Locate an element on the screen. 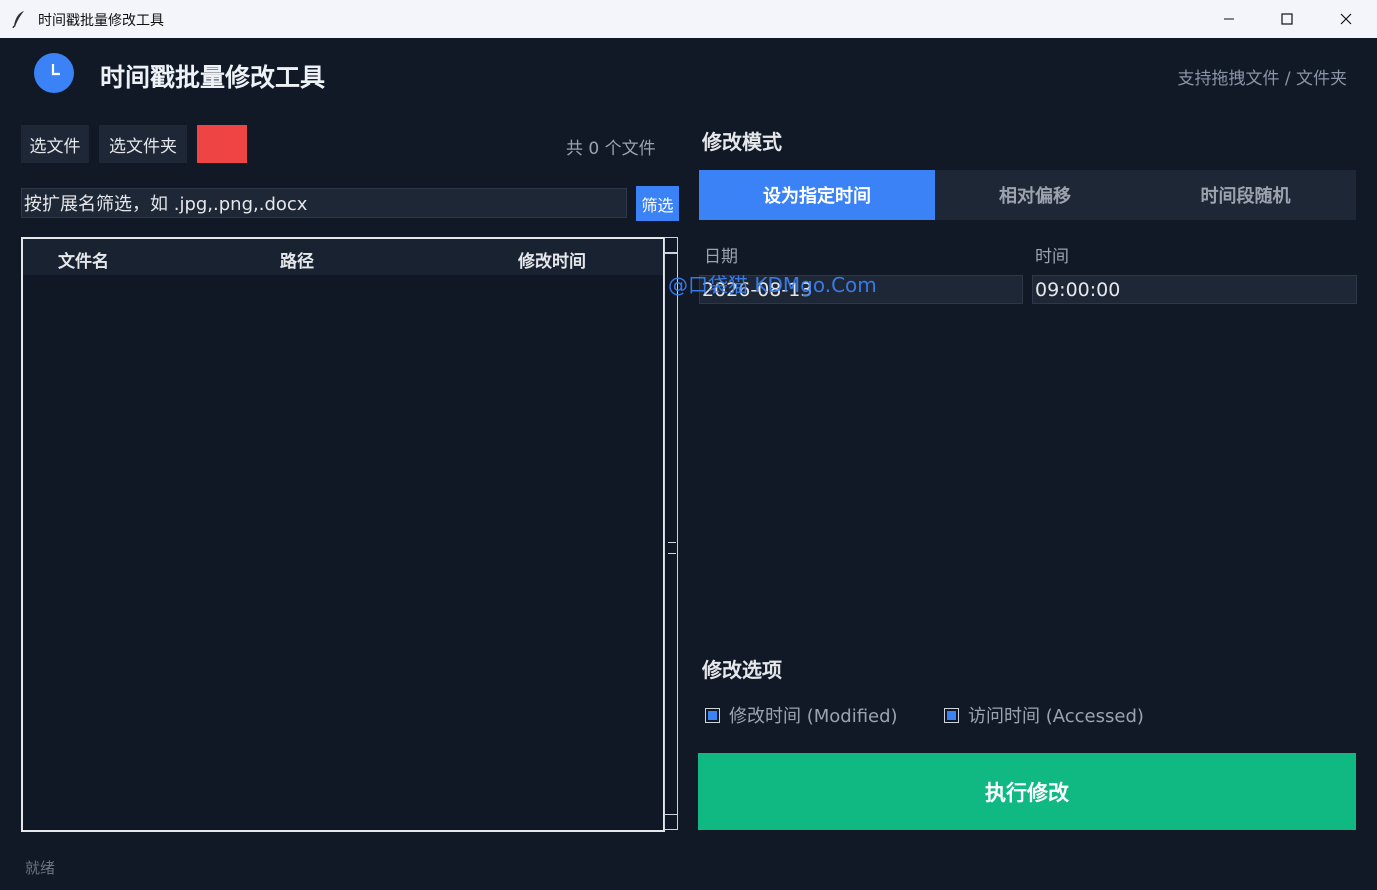  options-section-title: 修改选项 is located at coordinates (742, 670).